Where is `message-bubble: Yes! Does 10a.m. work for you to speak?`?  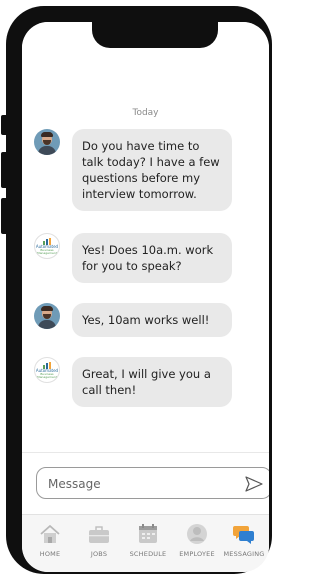 message-bubble: Yes! Does 10a.m. work for you to speak? is located at coordinates (152, 258).